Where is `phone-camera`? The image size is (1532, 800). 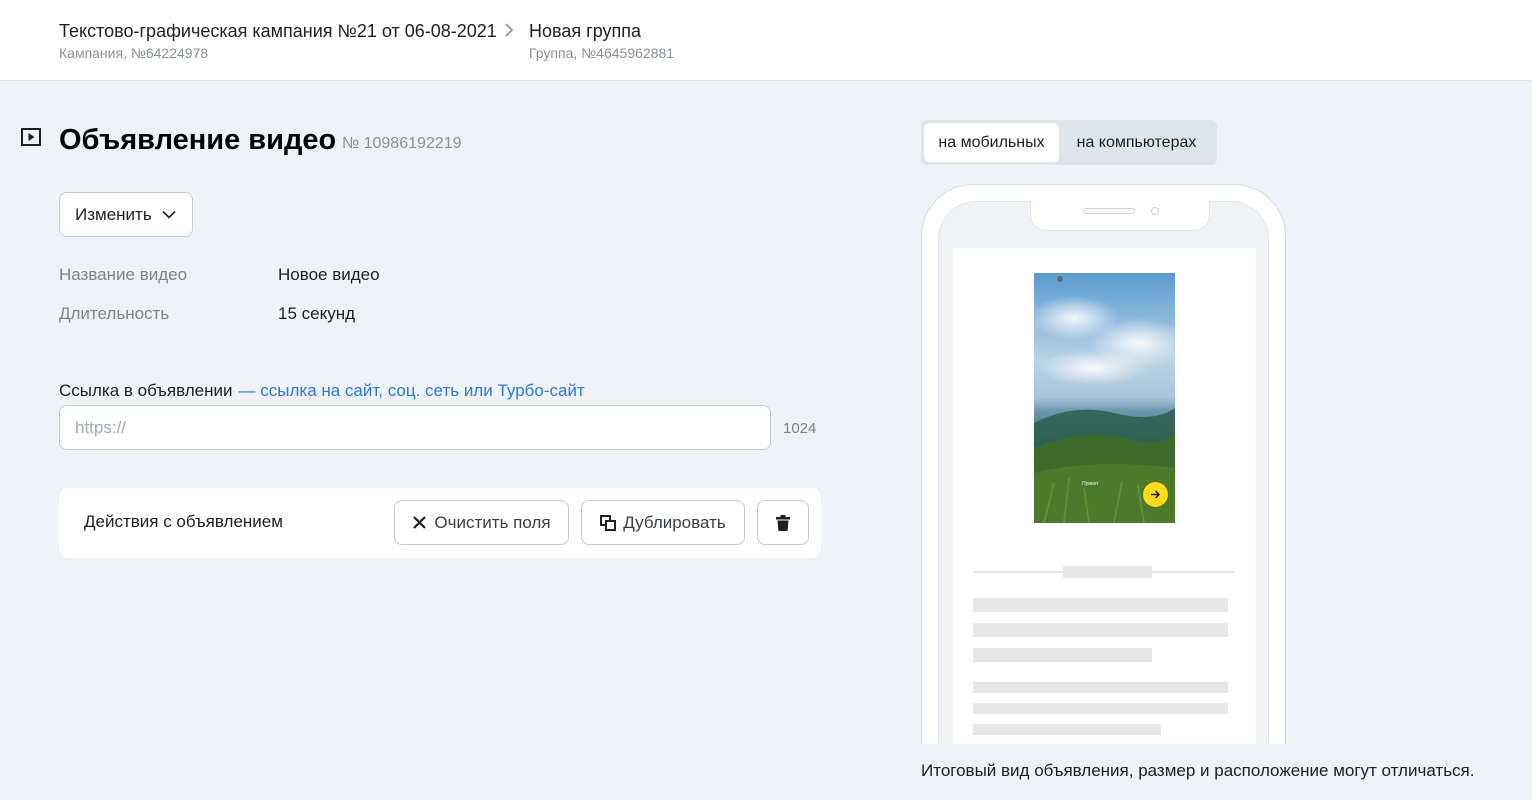 phone-camera is located at coordinates (1155, 211).